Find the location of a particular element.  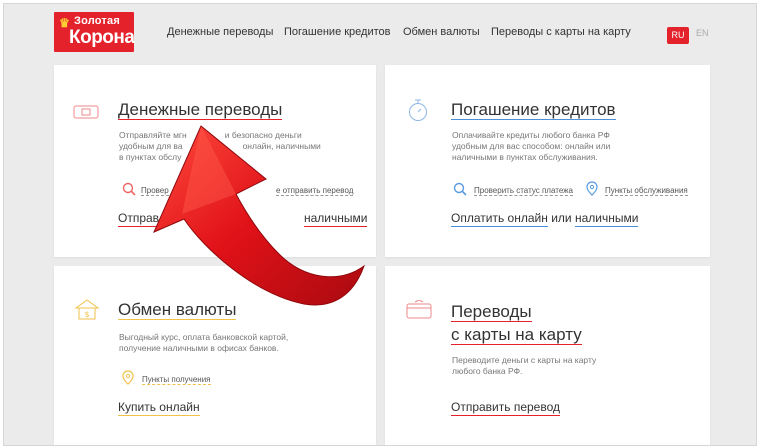

pay-cash-link: наличными is located at coordinates (606, 219).